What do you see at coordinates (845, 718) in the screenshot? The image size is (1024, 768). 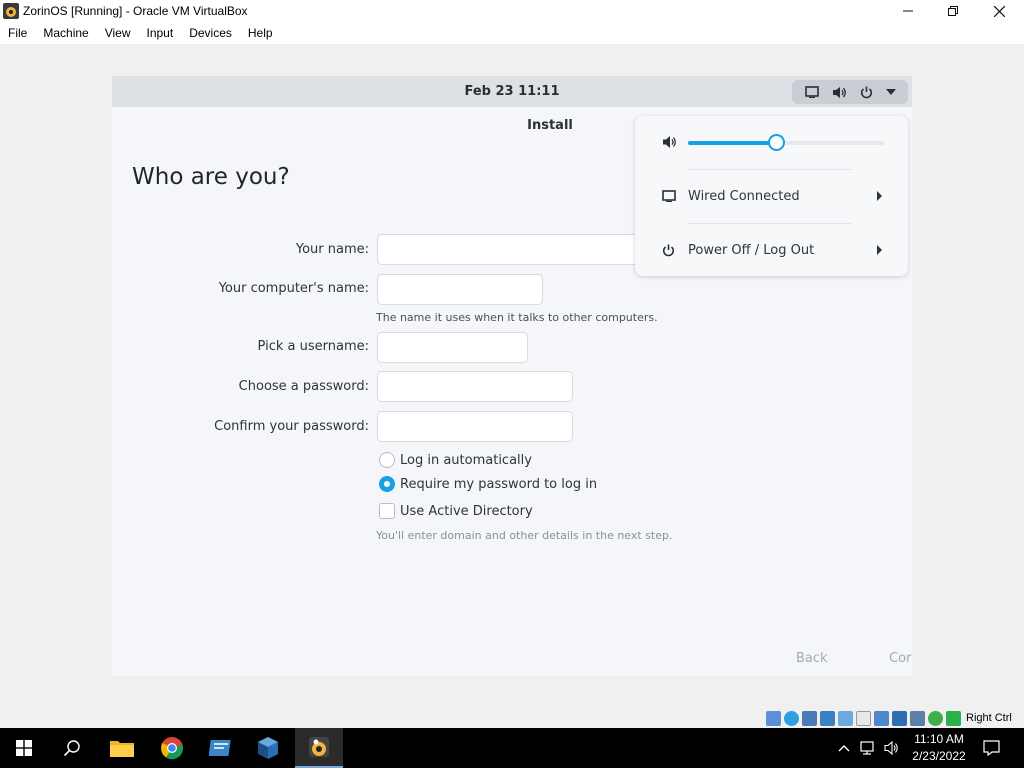 I see `usb-icon` at bounding box center [845, 718].